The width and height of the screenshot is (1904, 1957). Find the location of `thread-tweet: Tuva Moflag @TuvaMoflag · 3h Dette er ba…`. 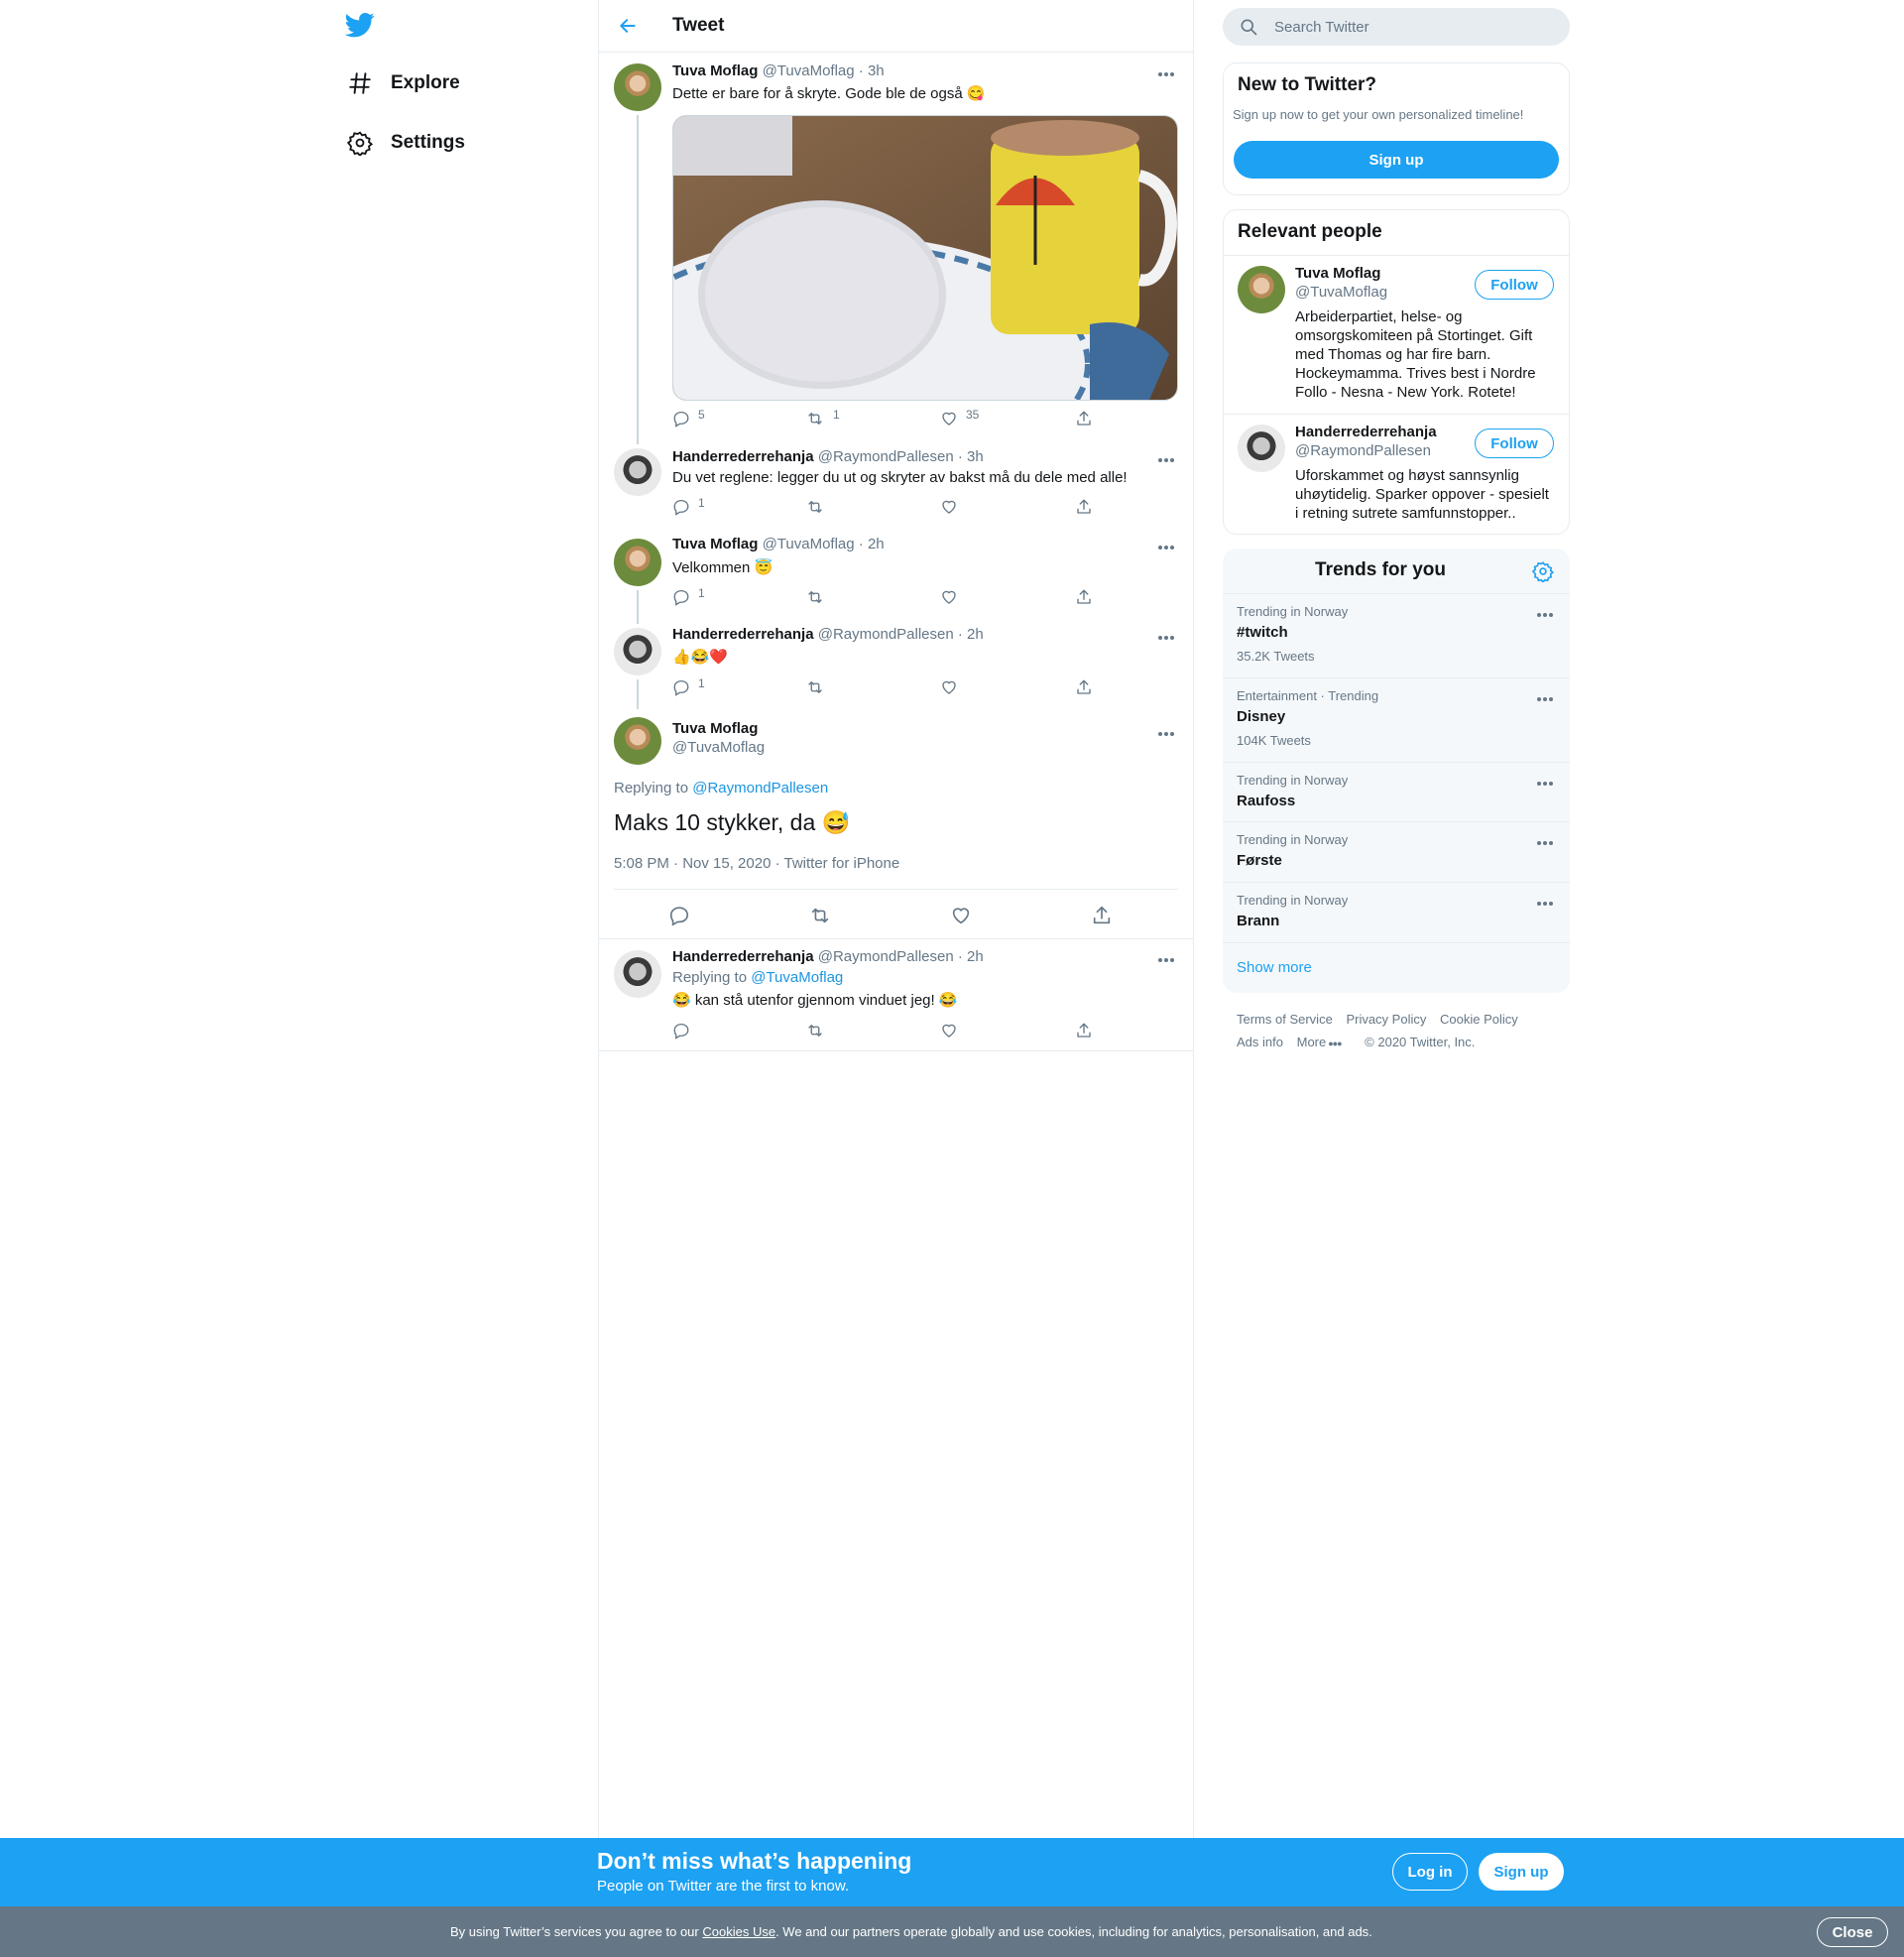

thread-tweet: Tuva Moflag @TuvaMoflag · 3h Dette er ba… is located at coordinates (896, 243).